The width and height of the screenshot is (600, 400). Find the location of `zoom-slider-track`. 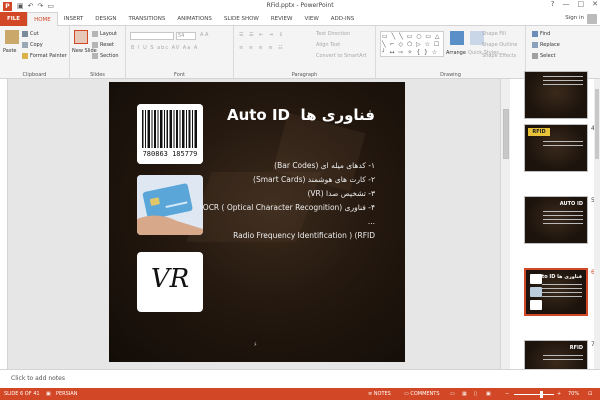

zoom-slider-track is located at coordinates (534, 394).